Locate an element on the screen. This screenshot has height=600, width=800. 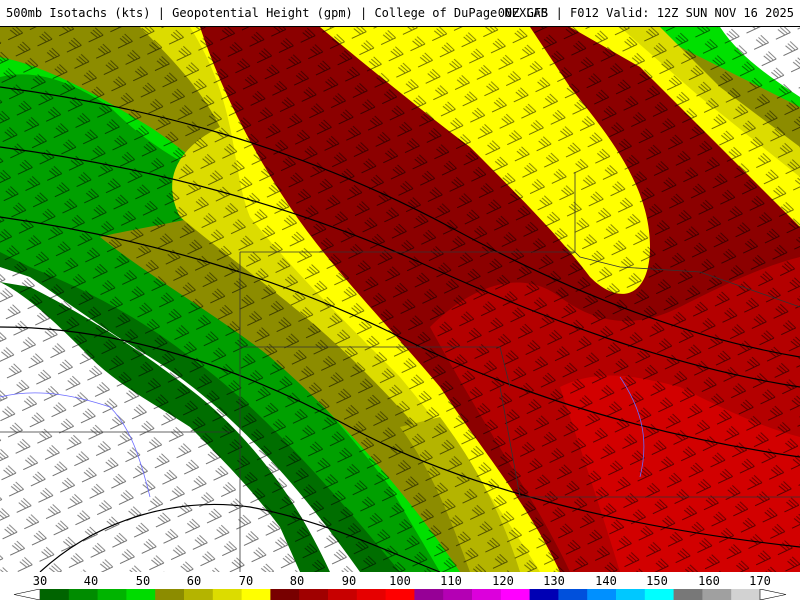
tick-100: 100 is located at coordinates (400, 581).